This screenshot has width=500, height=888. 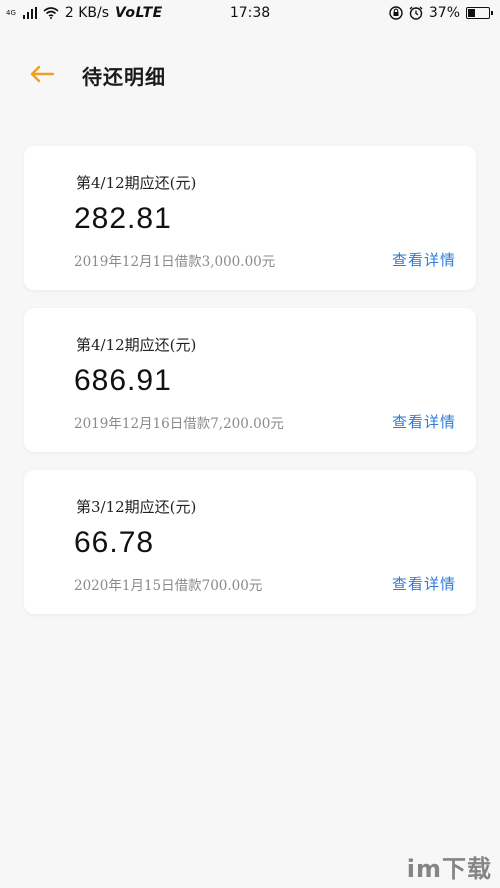 I want to click on status-left: 4G 2 KB/s VoLTE, so click(x=84, y=13).